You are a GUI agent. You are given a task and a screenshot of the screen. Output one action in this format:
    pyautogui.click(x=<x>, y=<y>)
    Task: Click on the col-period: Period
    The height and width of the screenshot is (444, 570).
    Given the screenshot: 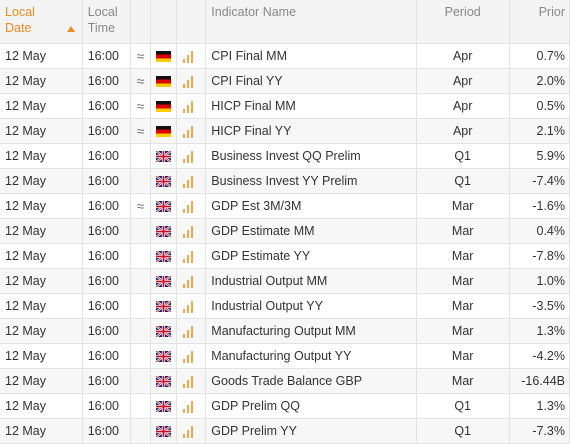 What is the action you would take?
    pyautogui.click(x=463, y=22)
    